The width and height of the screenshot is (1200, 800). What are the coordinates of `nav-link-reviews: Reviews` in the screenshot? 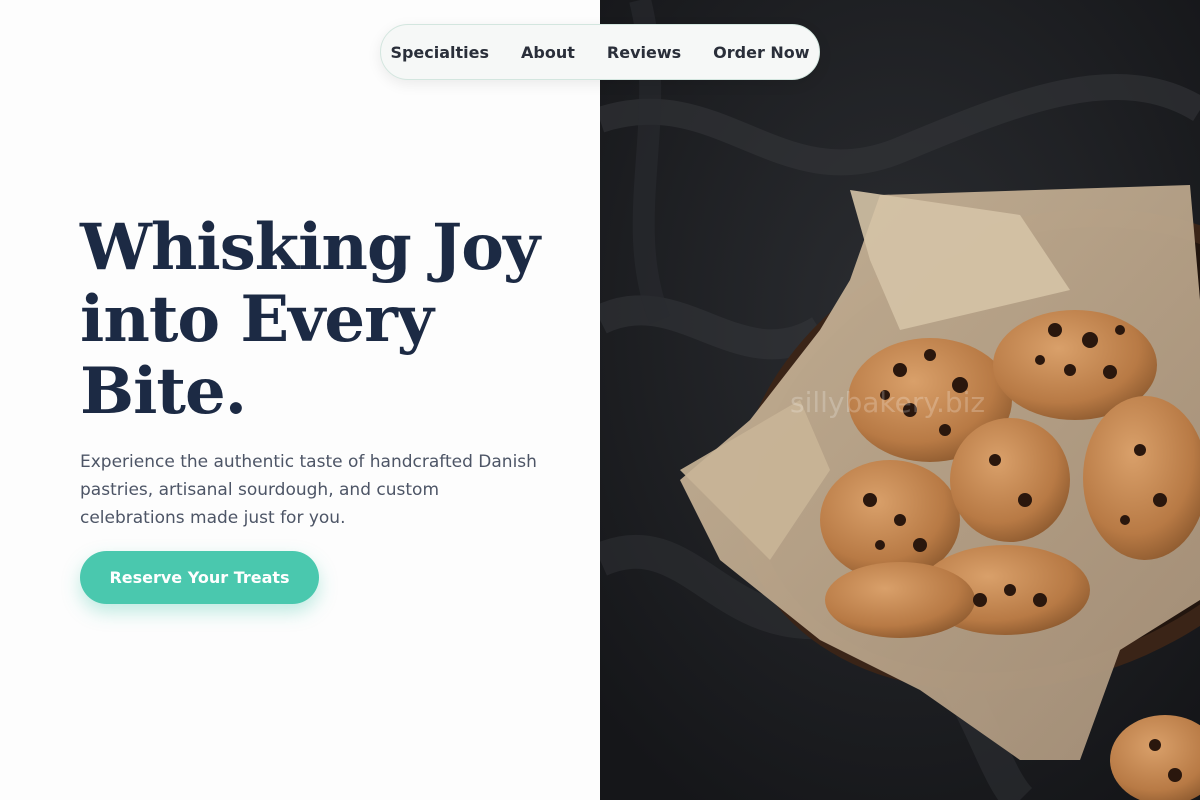 It's located at (644, 52).